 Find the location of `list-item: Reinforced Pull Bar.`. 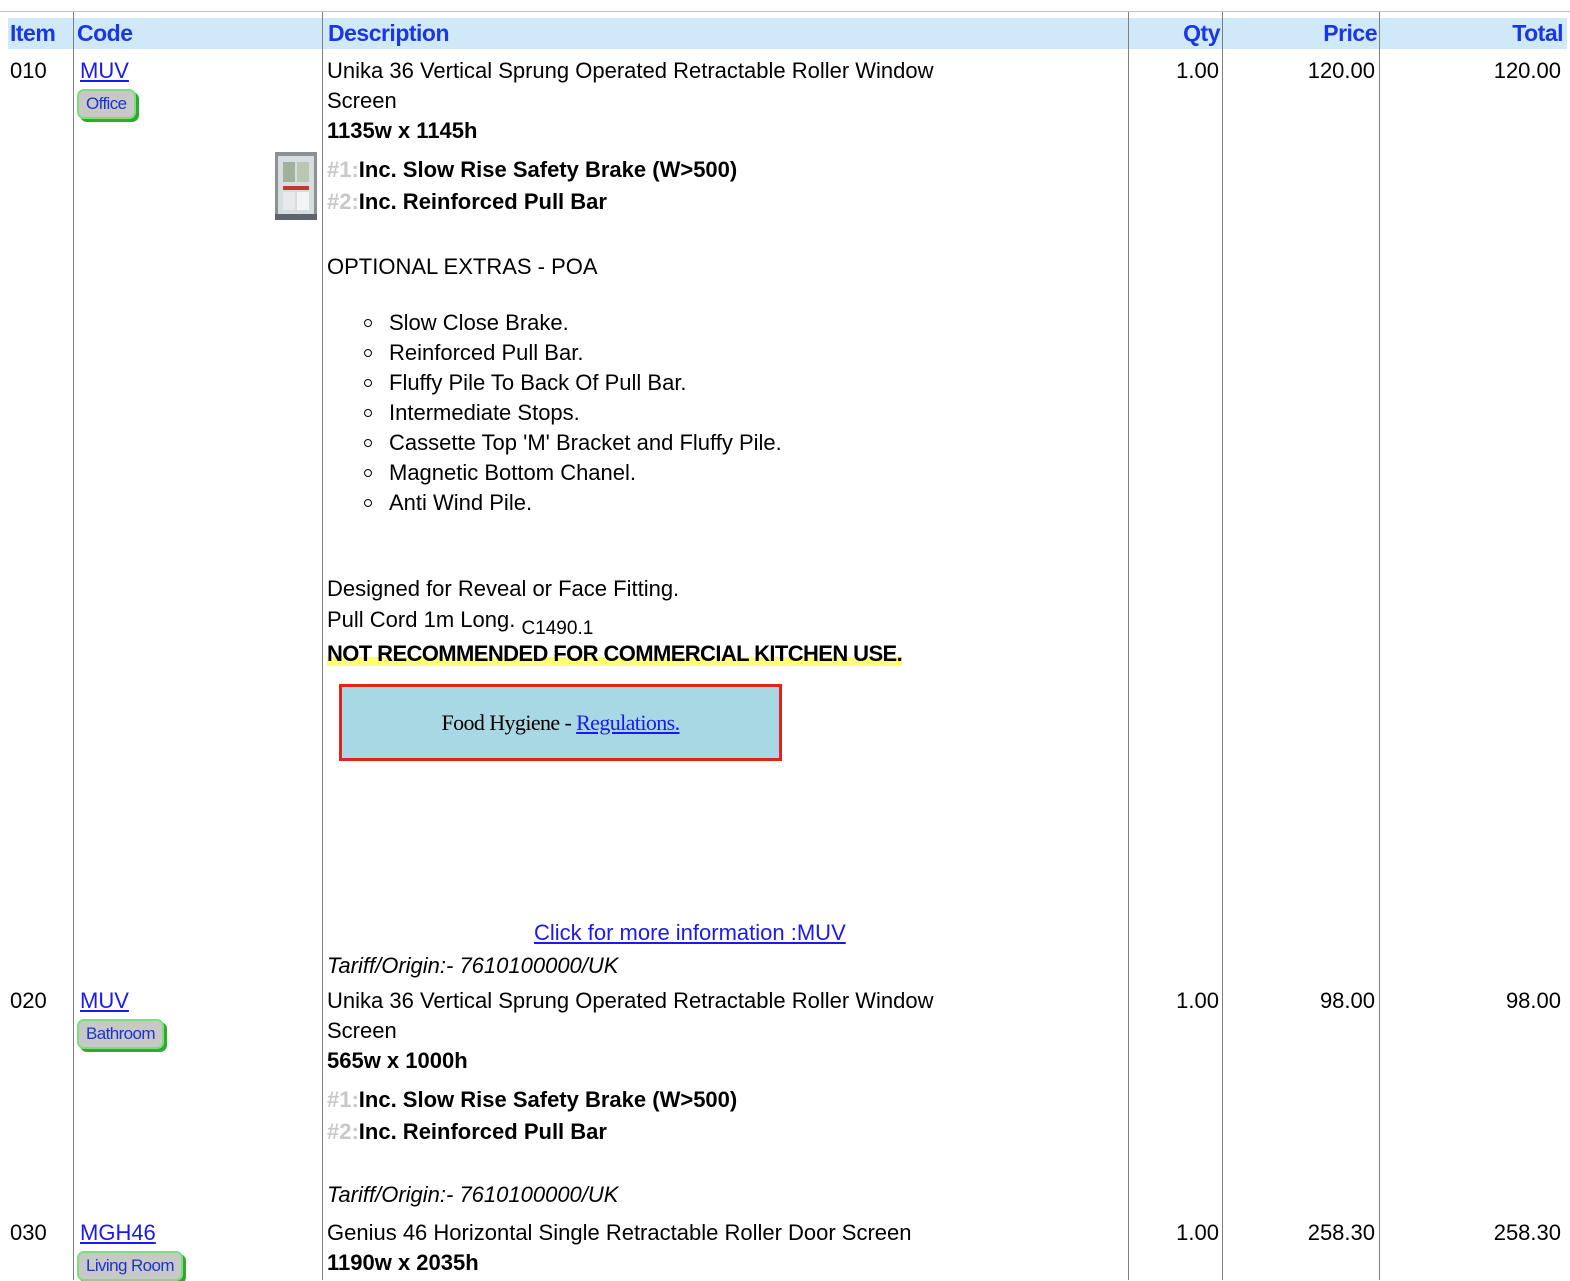

list-item: Reinforced Pull Bar. is located at coordinates (573, 353).